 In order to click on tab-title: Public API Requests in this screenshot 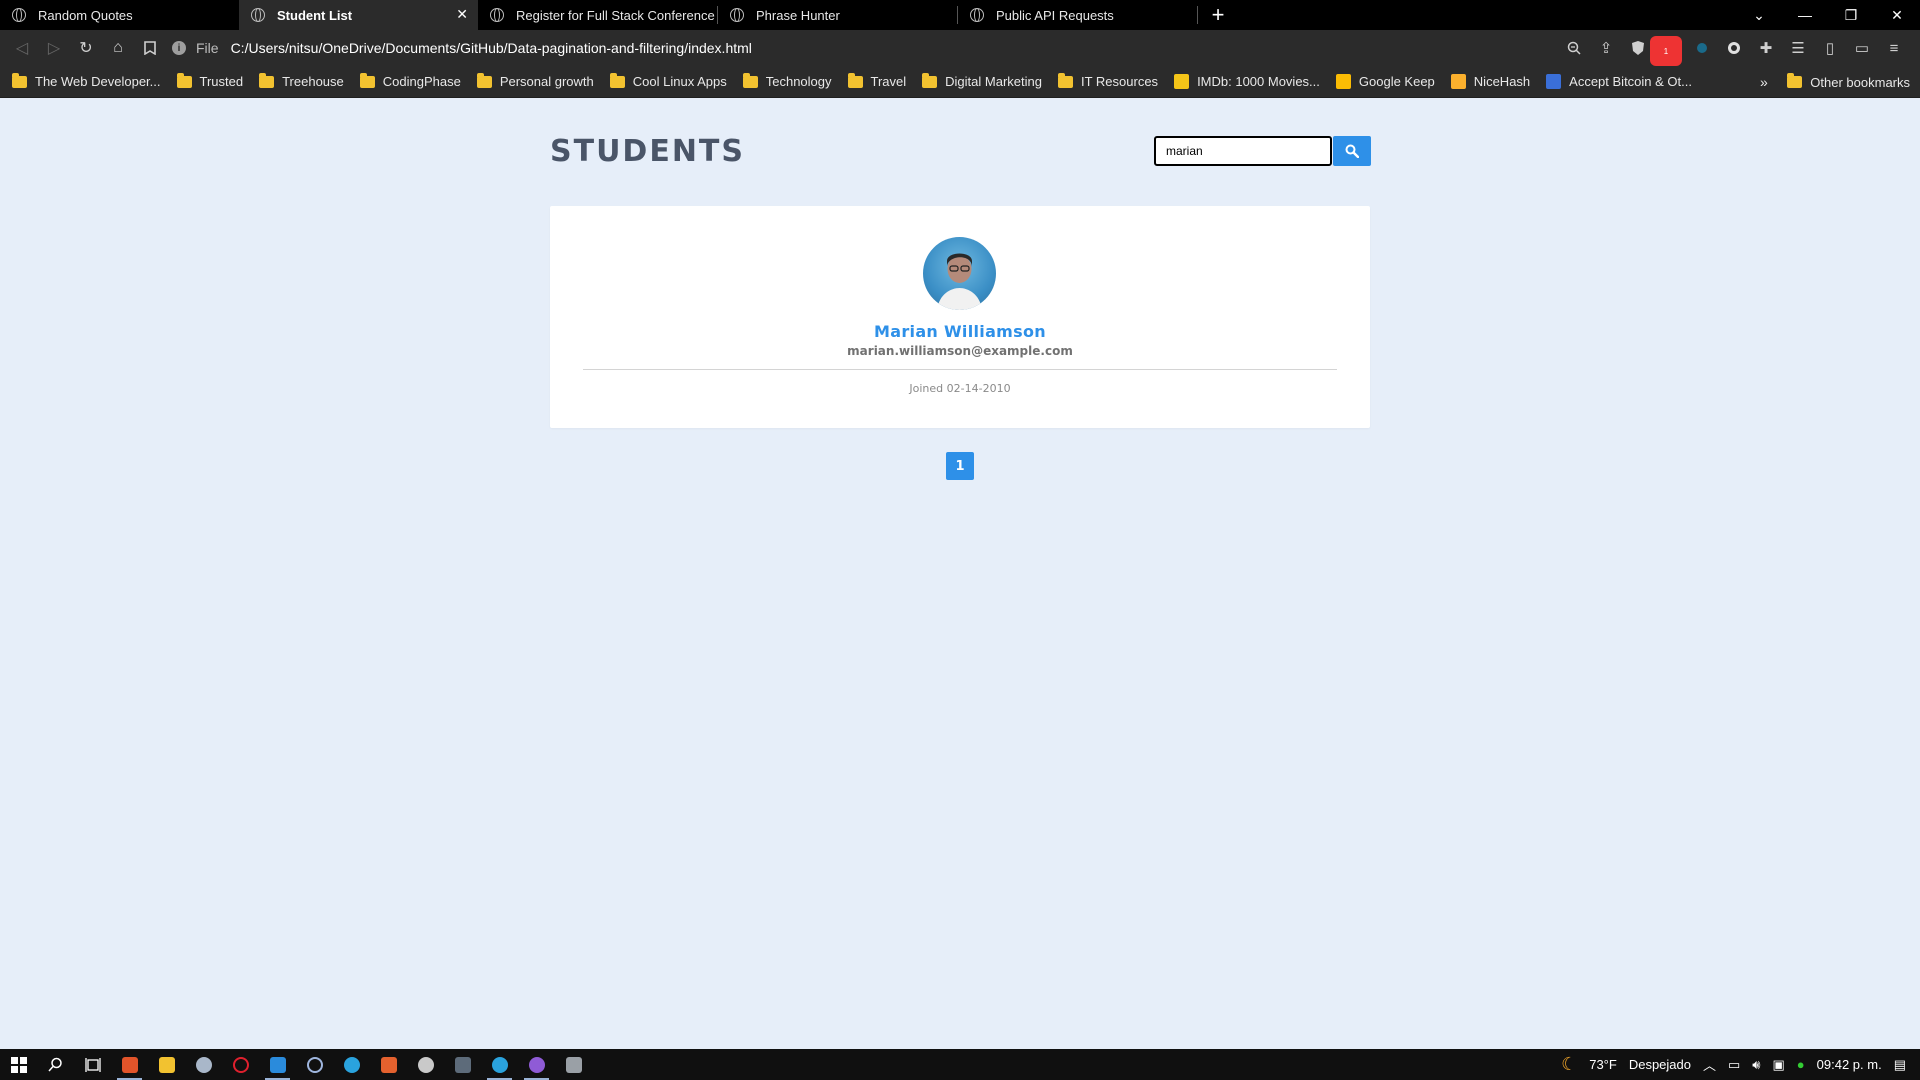, I will do `click(1055, 15)`.